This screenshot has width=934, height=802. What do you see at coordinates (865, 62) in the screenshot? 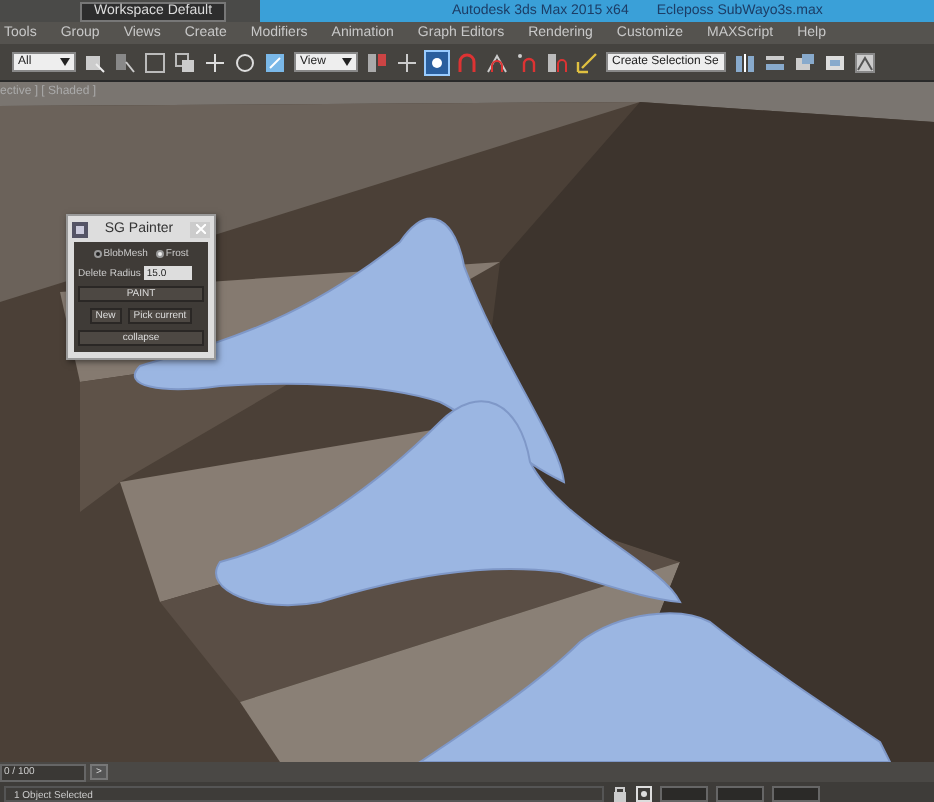
I see `schematic-view-icon` at bounding box center [865, 62].